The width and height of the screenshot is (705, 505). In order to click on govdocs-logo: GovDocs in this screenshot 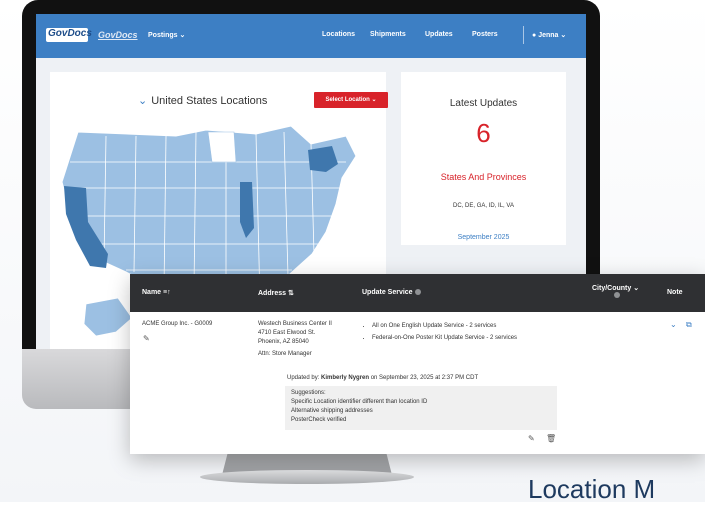, I will do `click(69, 35)`.